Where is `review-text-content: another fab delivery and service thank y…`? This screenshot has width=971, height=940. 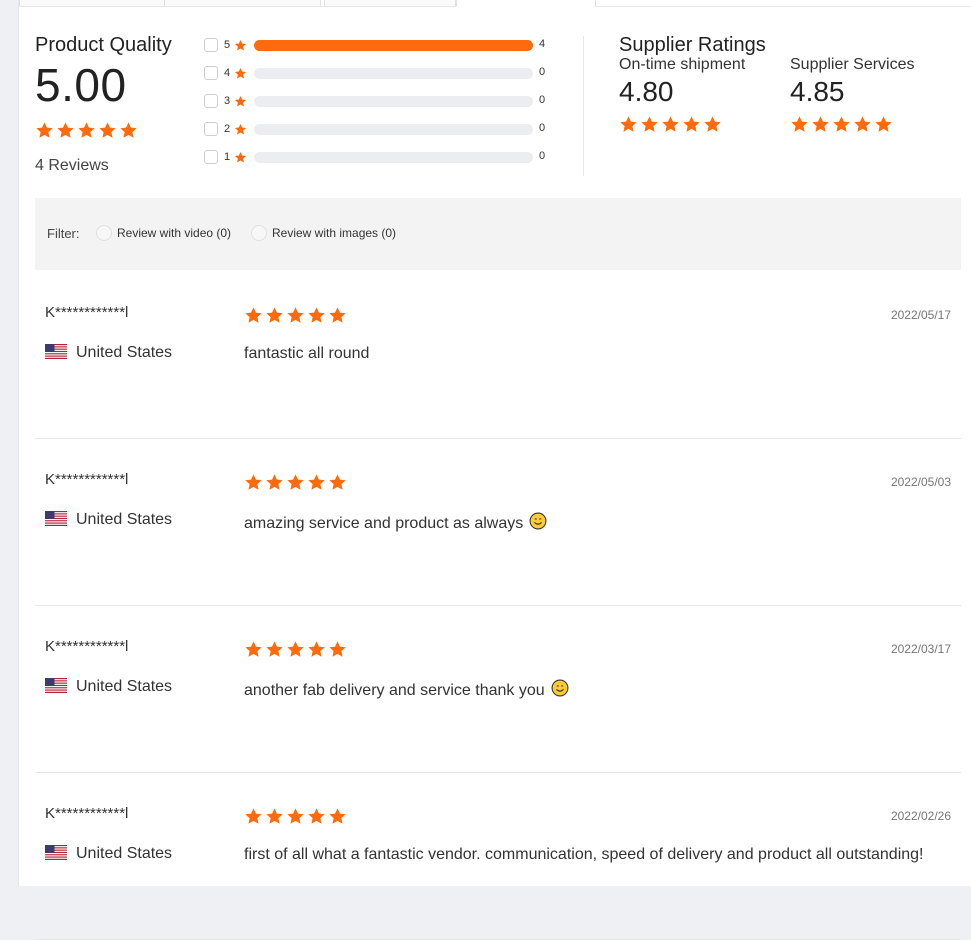 review-text-content: another fab delivery and service thank y… is located at coordinates (394, 690).